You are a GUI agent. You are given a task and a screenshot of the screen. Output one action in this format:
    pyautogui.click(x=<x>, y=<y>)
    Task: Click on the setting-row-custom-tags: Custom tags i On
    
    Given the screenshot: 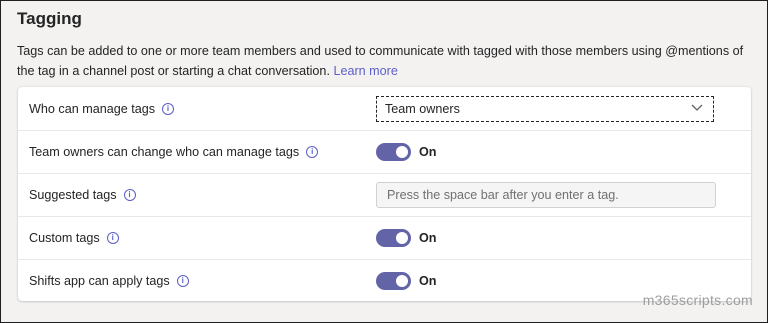 What is the action you would take?
    pyautogui.click(x=384, y=238)
    